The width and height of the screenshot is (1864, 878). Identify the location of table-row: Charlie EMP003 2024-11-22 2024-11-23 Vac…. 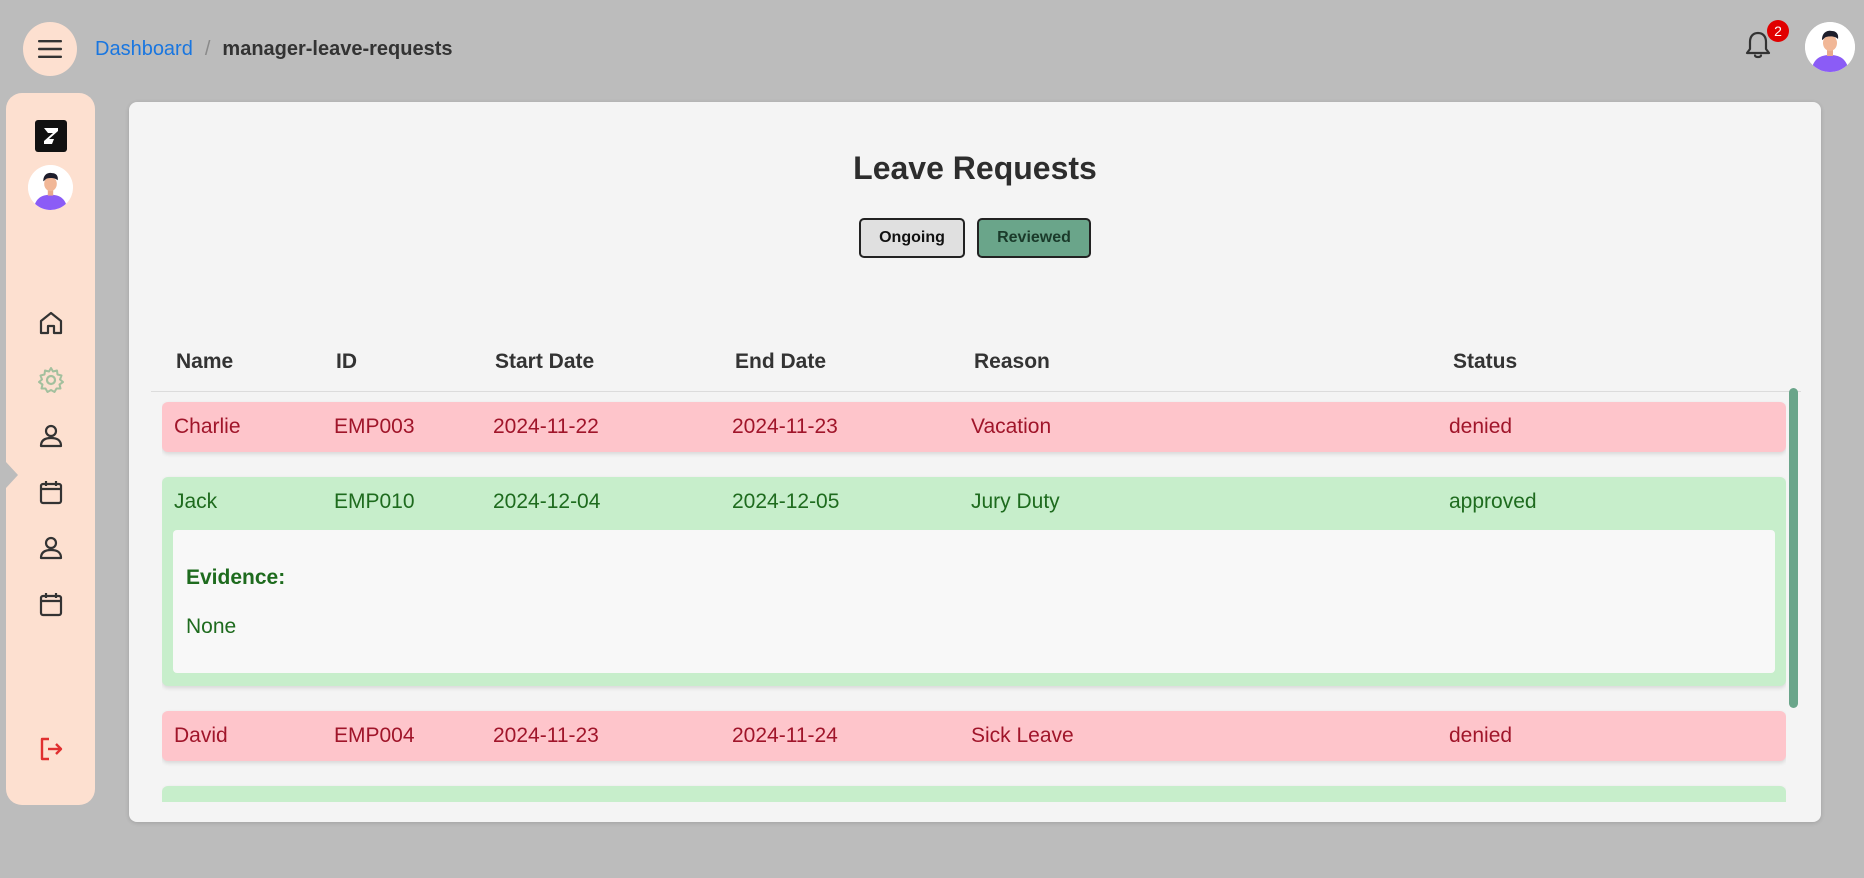
(974, 427).